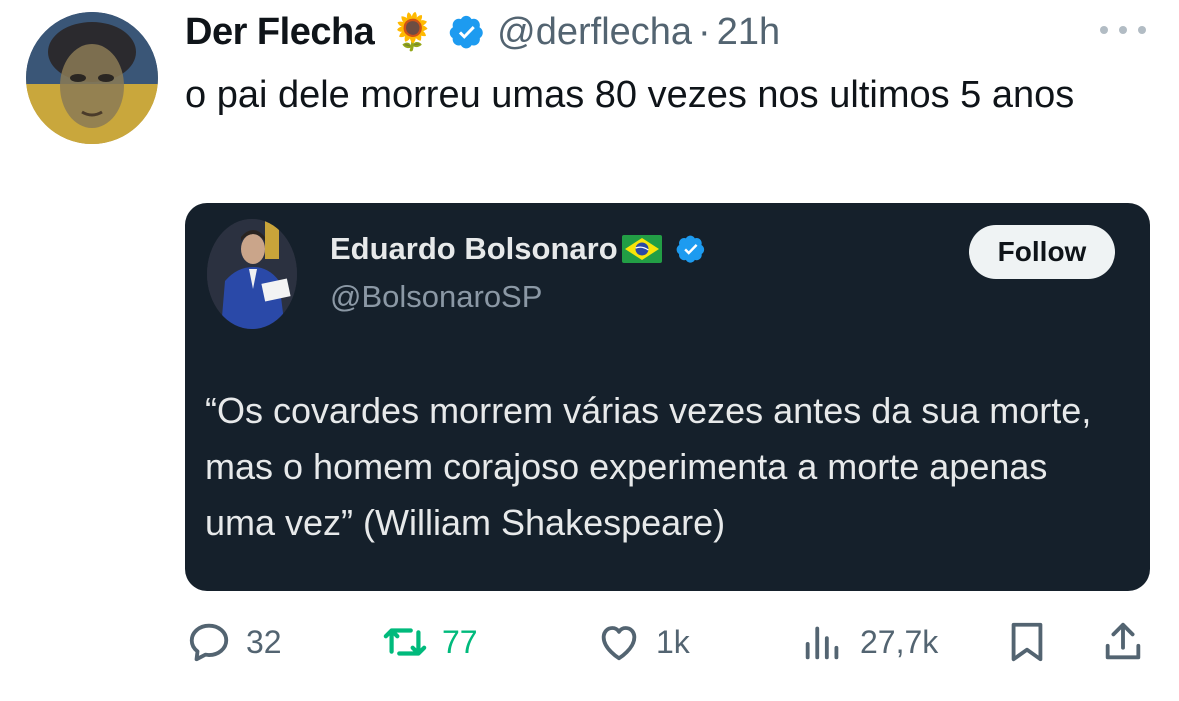 The width and height of the screenshot is (1179, 701). I want to click on bookmark-icon, so click(1027, 642).